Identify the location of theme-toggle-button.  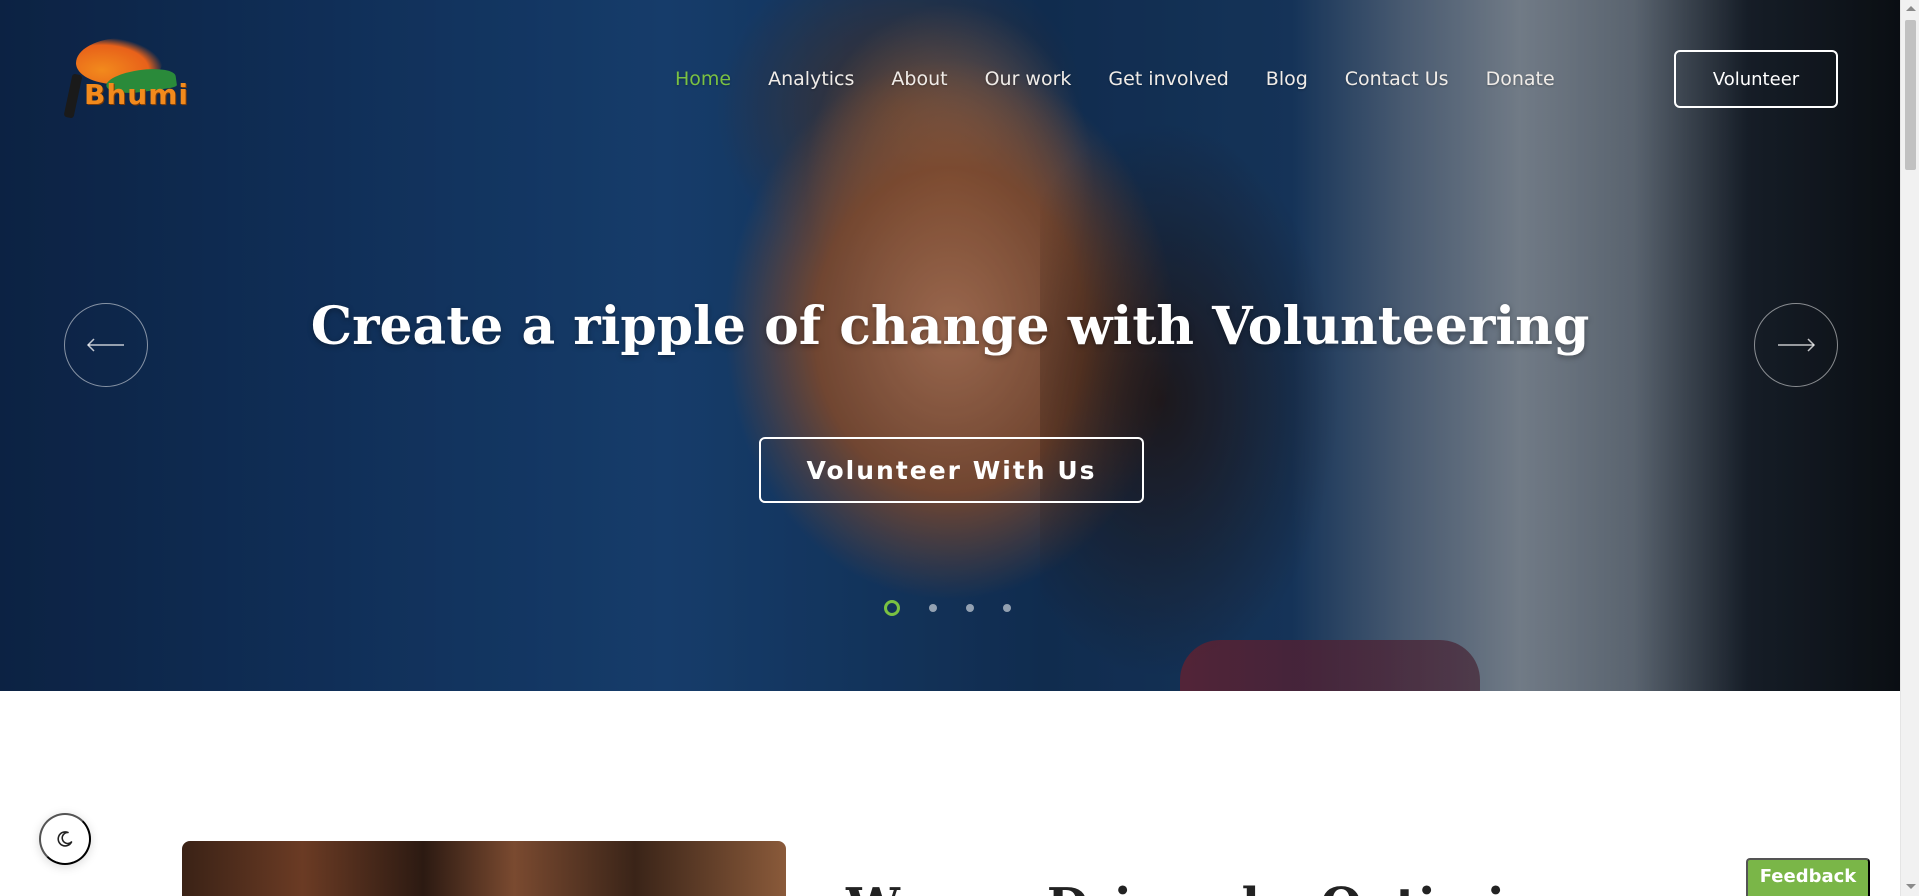
(65, 839).